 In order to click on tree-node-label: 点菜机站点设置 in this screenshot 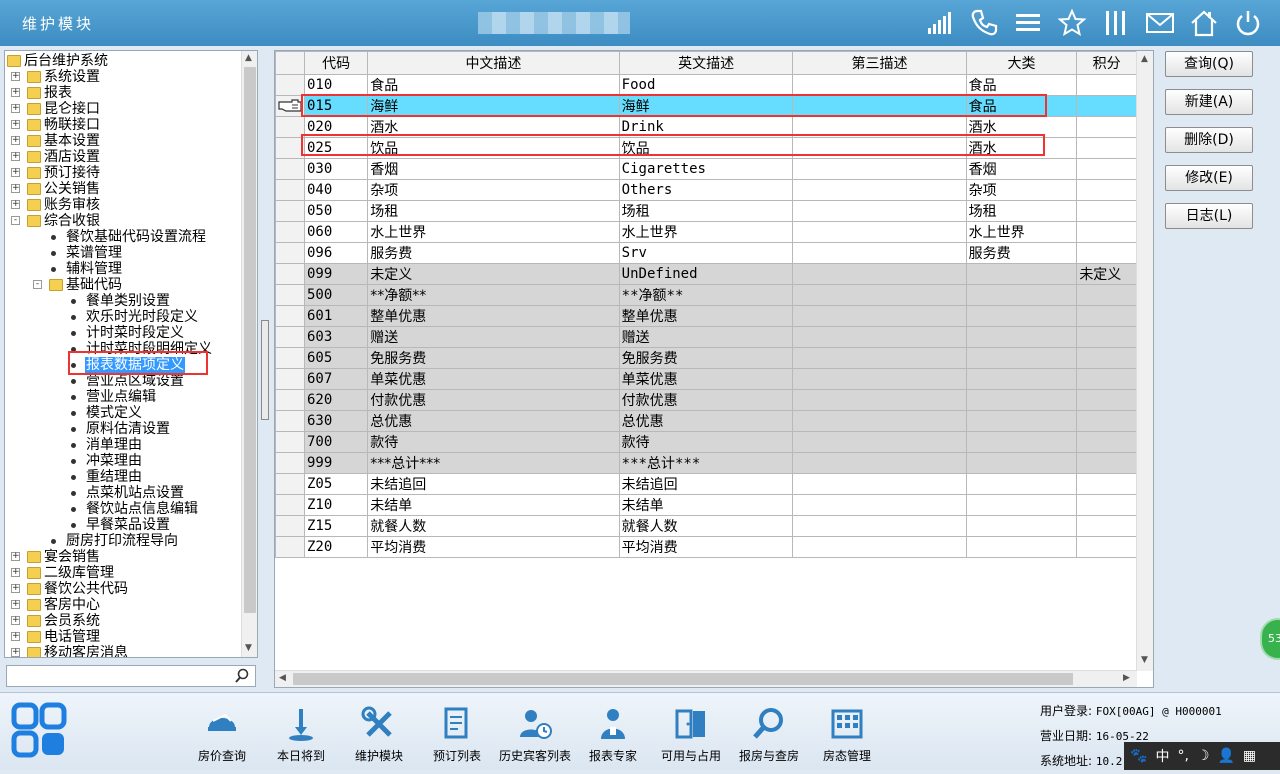, I will do `click(135, 493)`.